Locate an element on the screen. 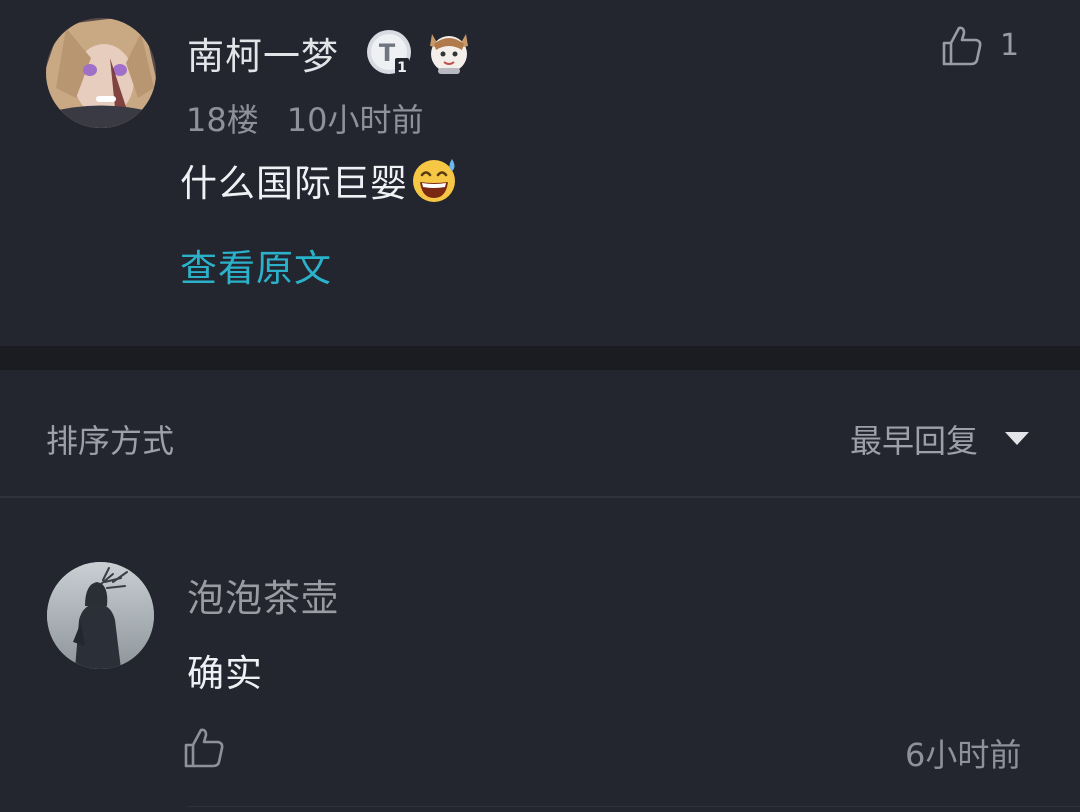 Image resolution: width=1080 pixels, height=812 pixels. sort-dropdown: 最早回复 is located at coordinates (914, 439).